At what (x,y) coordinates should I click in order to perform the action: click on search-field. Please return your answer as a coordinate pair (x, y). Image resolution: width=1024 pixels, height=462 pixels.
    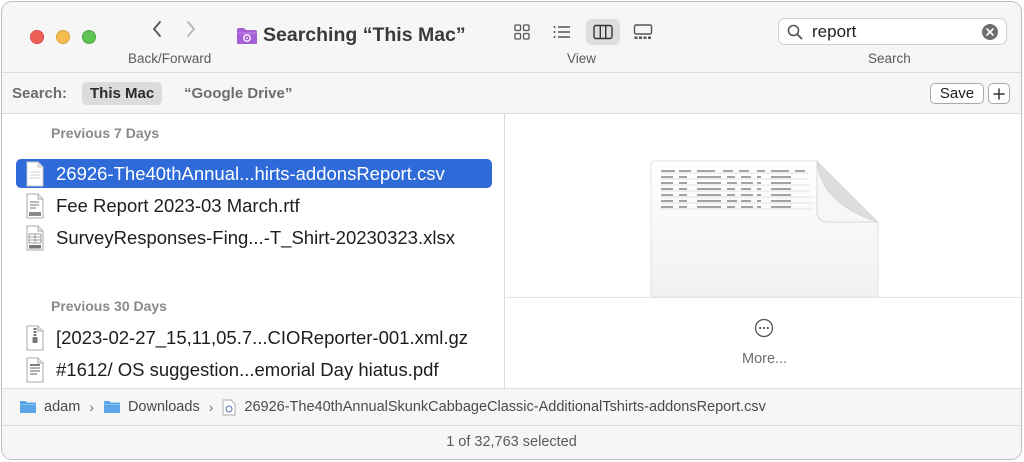
    Looking at the image, I should click on (892, 31).